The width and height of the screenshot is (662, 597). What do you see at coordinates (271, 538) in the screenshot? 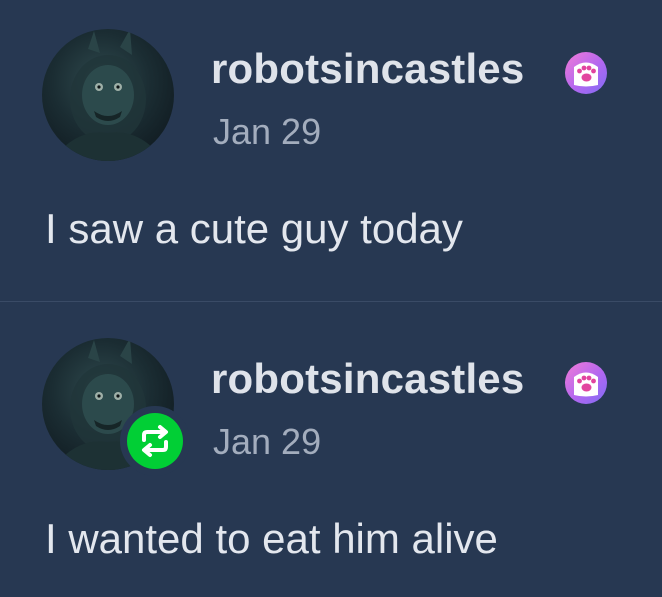
I see `post-text: I wanted to eat him alive` at bounding box center [271, 538].